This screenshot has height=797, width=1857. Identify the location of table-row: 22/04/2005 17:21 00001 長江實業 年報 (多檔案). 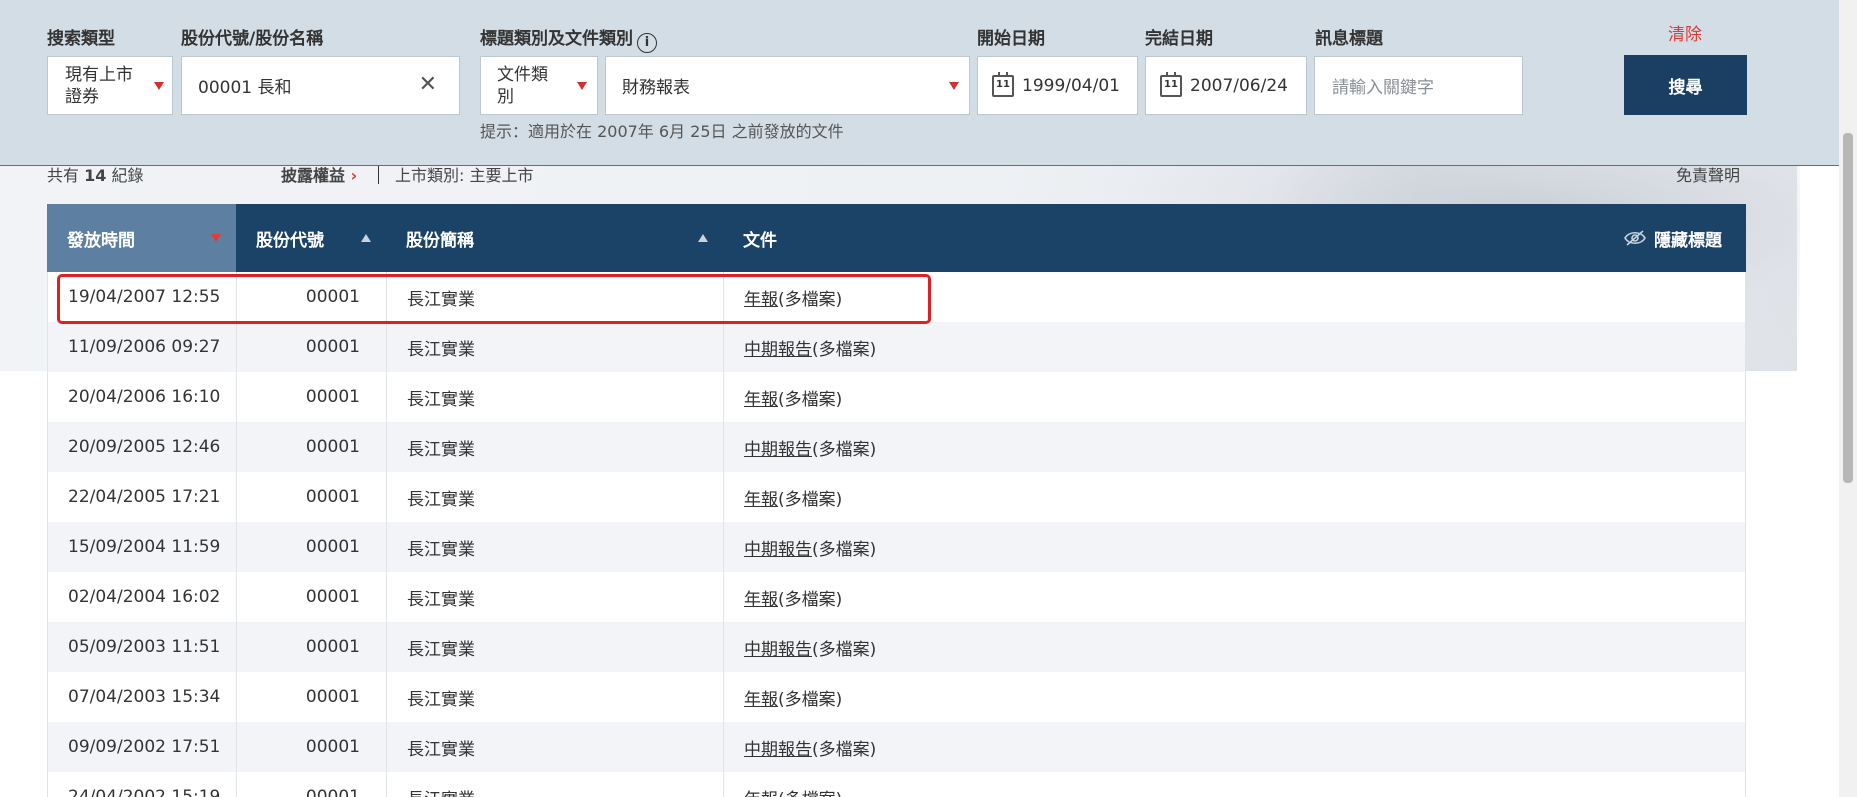
(896, 497).